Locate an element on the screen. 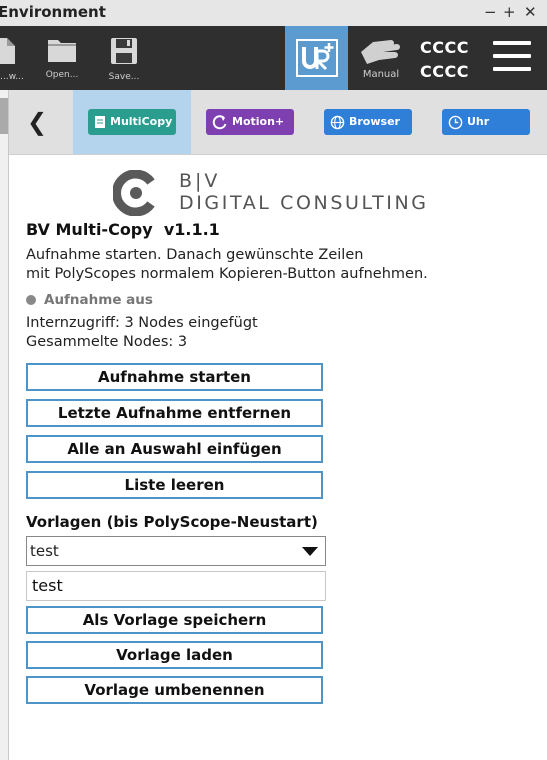  hamburger-icon is located at coordinates (512, 57).